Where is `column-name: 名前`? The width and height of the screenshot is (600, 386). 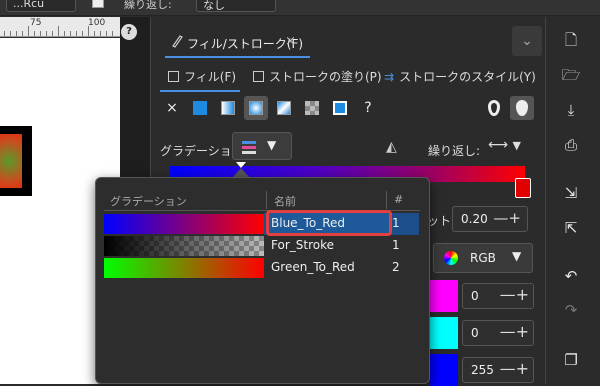
column-name: 名前 is located at coordinates (285, 201).